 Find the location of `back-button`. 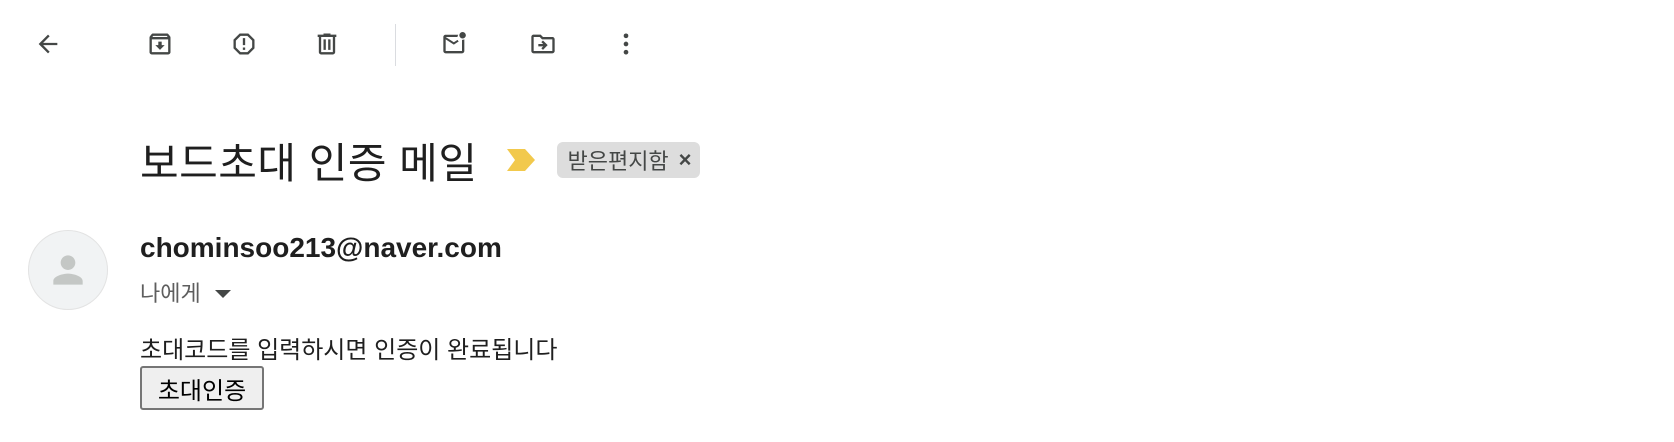

back-button is located at coordinates (48, 44).